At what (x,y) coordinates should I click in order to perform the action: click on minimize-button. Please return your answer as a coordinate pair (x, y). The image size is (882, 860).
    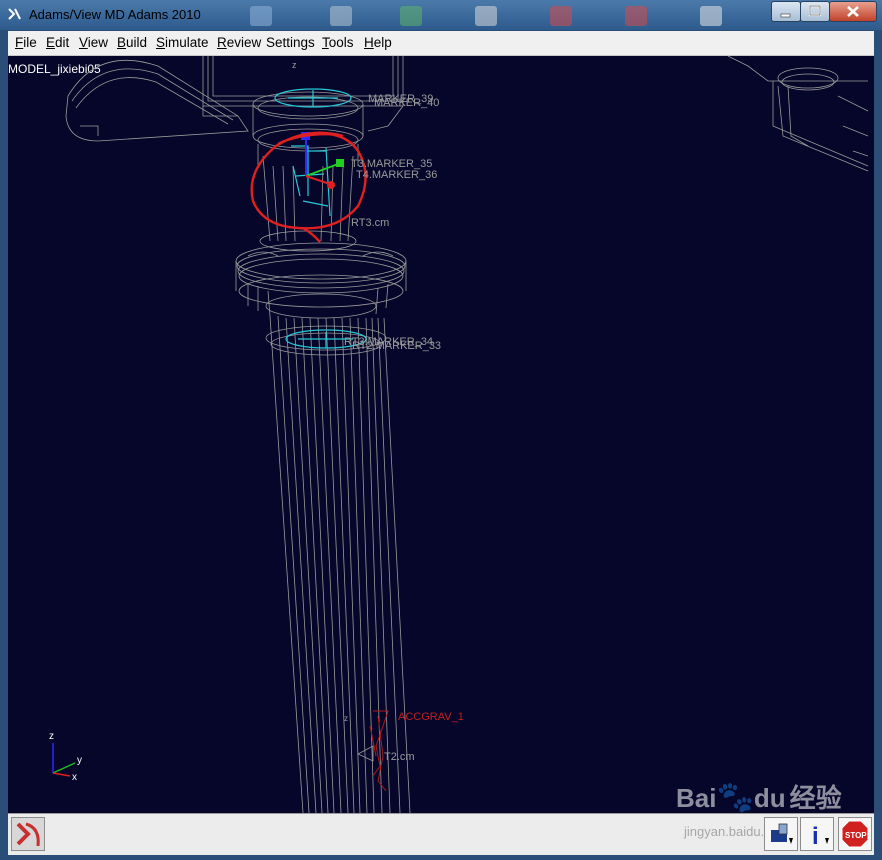
    Looking at the image, I should click on (786, 11).